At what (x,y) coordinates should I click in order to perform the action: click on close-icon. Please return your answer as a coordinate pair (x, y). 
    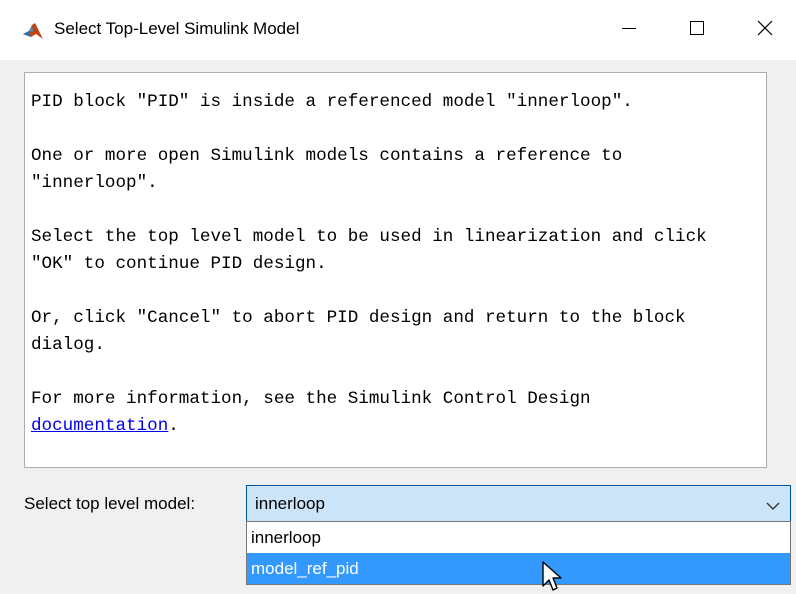
    Looking at the image, I should click on (765, 30).